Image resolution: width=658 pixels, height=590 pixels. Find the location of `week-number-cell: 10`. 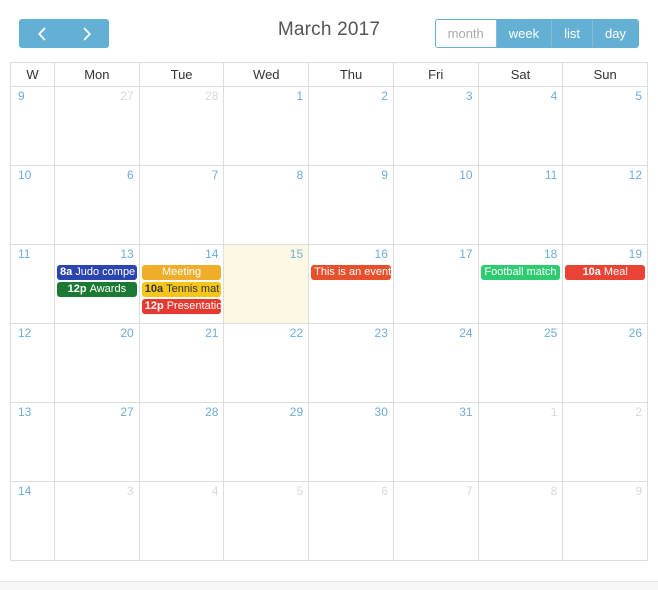

week-number-cell: 10 is located at coordinates (33, 205).